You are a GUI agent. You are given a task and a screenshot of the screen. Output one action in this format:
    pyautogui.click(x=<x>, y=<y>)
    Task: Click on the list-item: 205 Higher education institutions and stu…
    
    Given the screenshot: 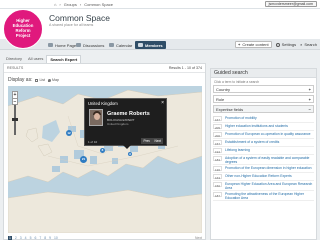 What is the action you would take?
    pyautogui.click(x=263, y=127)
    